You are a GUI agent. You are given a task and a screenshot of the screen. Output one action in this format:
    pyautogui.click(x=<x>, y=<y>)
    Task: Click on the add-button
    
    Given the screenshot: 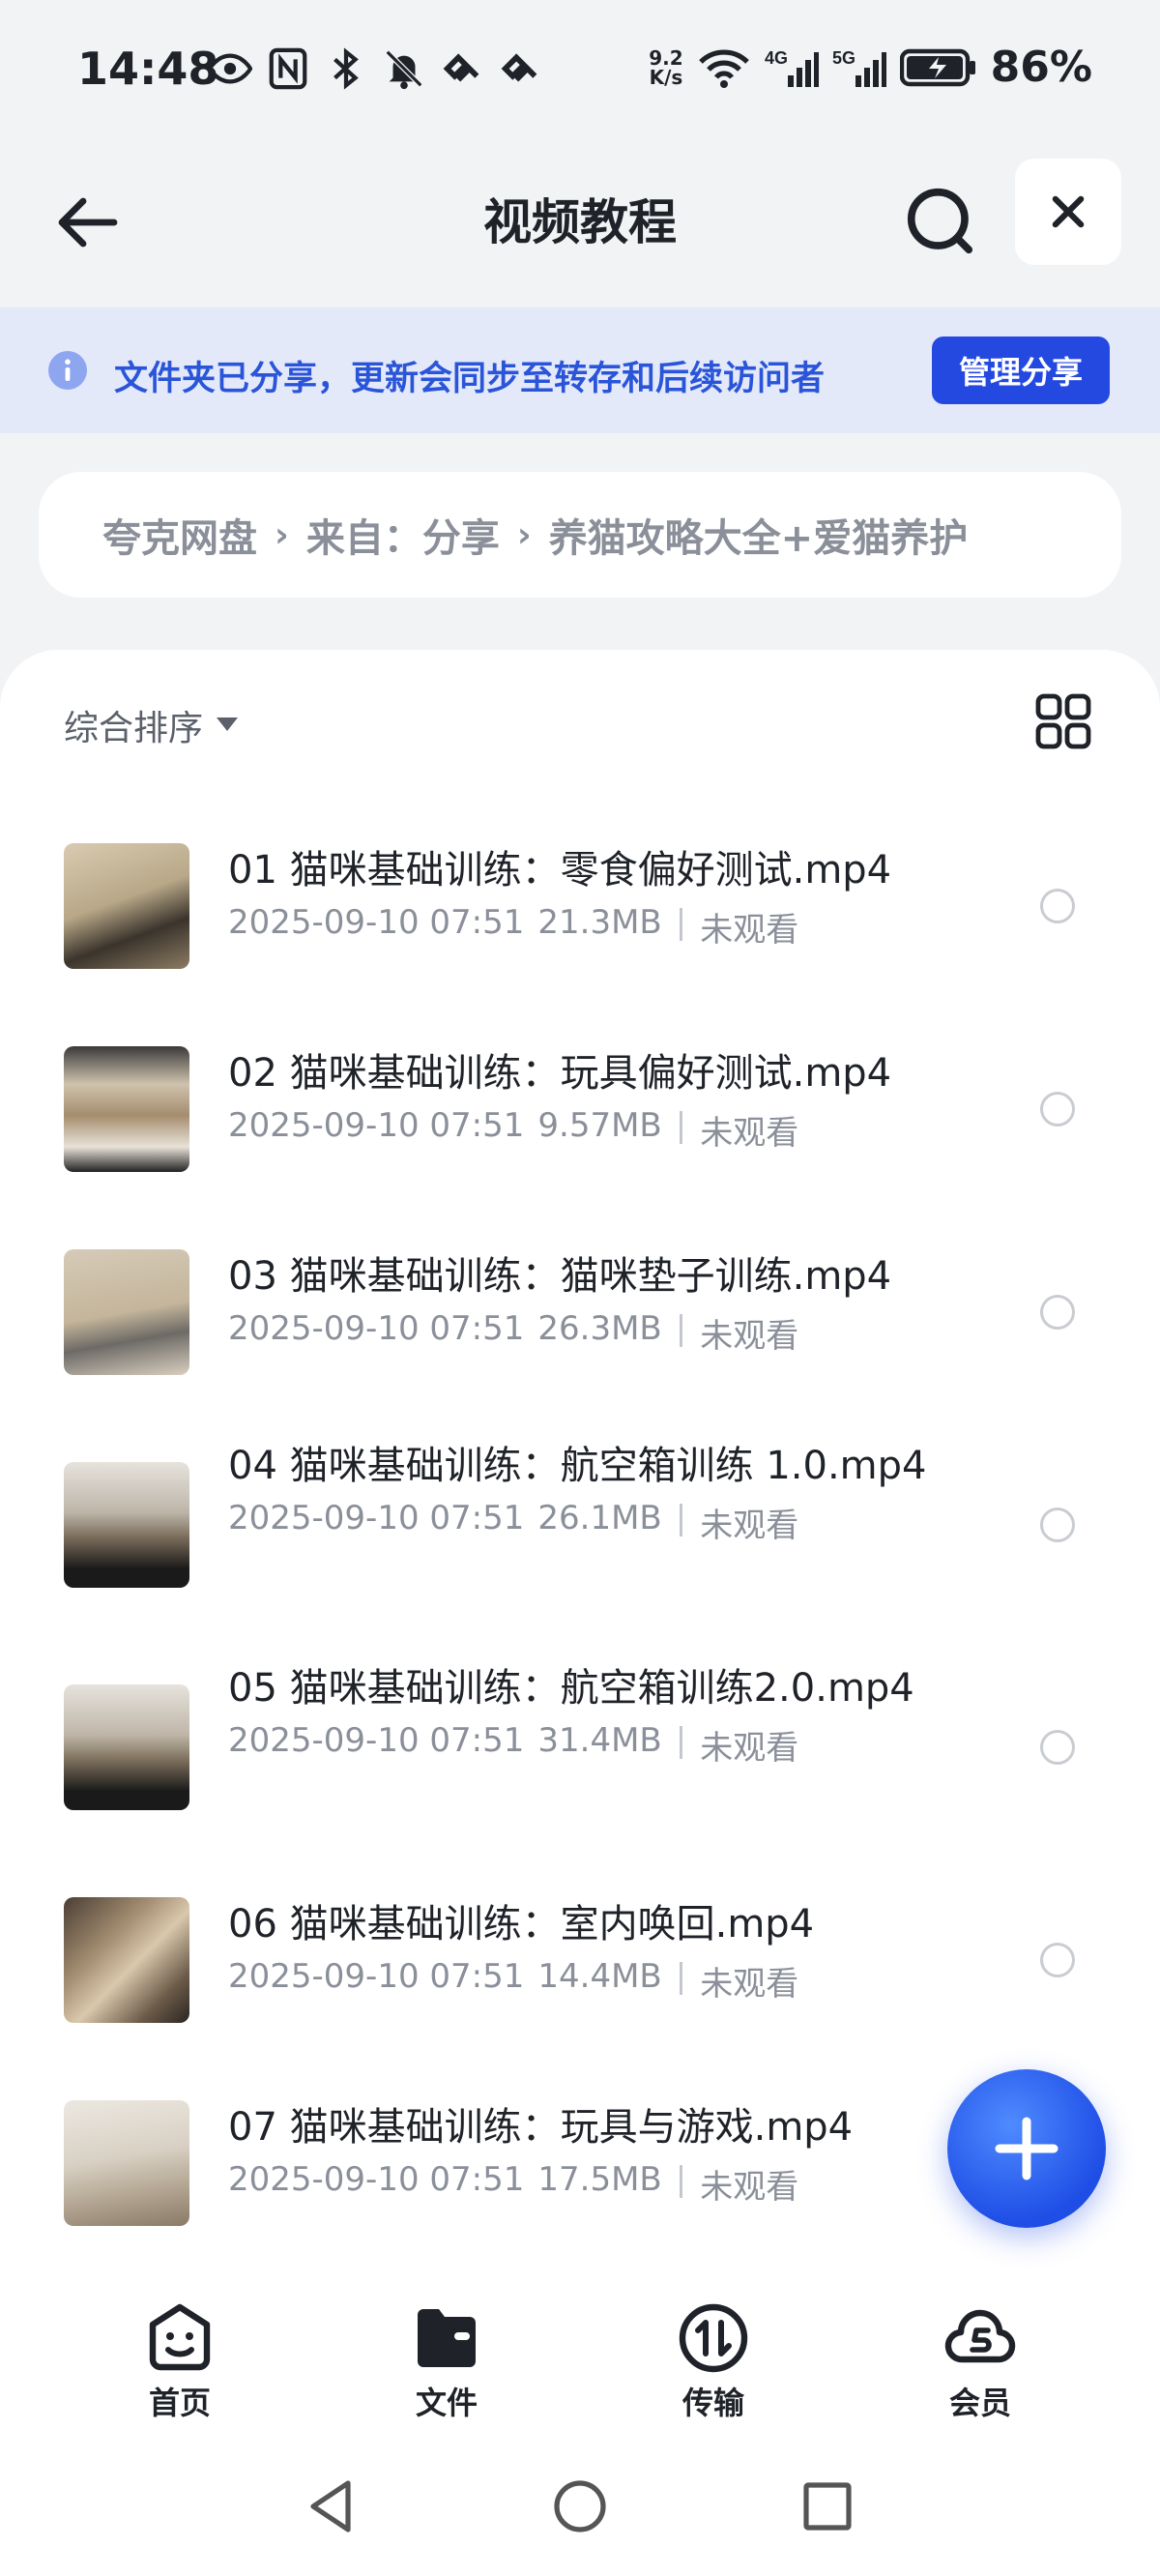 What is the action you would take?
    pyautogui.click(x=1026, y=2148)
    